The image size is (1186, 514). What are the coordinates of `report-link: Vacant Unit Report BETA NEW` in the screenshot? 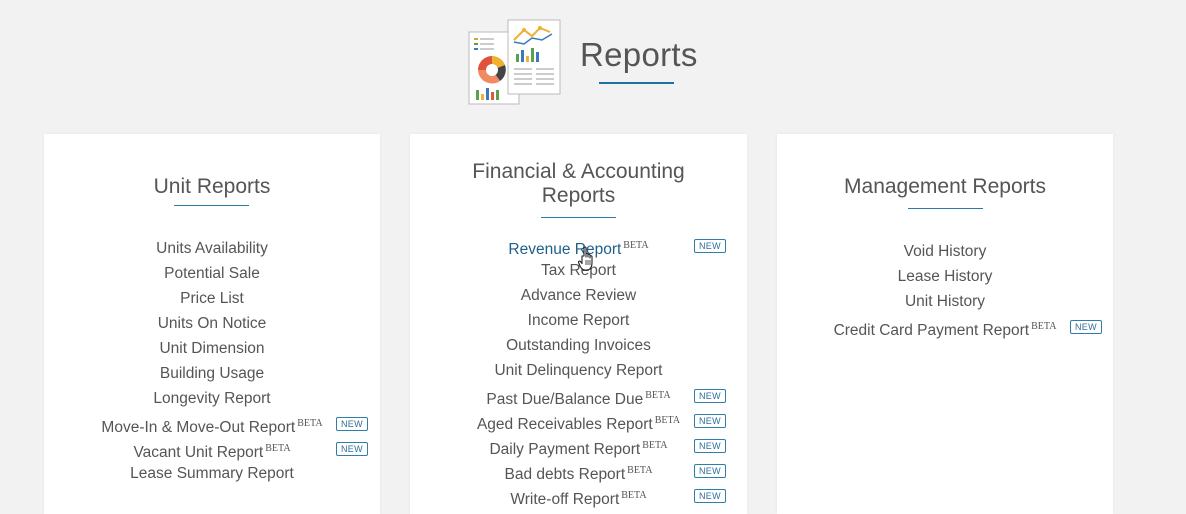 It's located at (212, 448).